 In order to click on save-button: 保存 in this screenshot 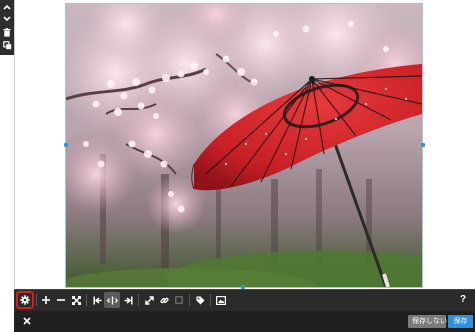, I will do `click(460, 321)`.